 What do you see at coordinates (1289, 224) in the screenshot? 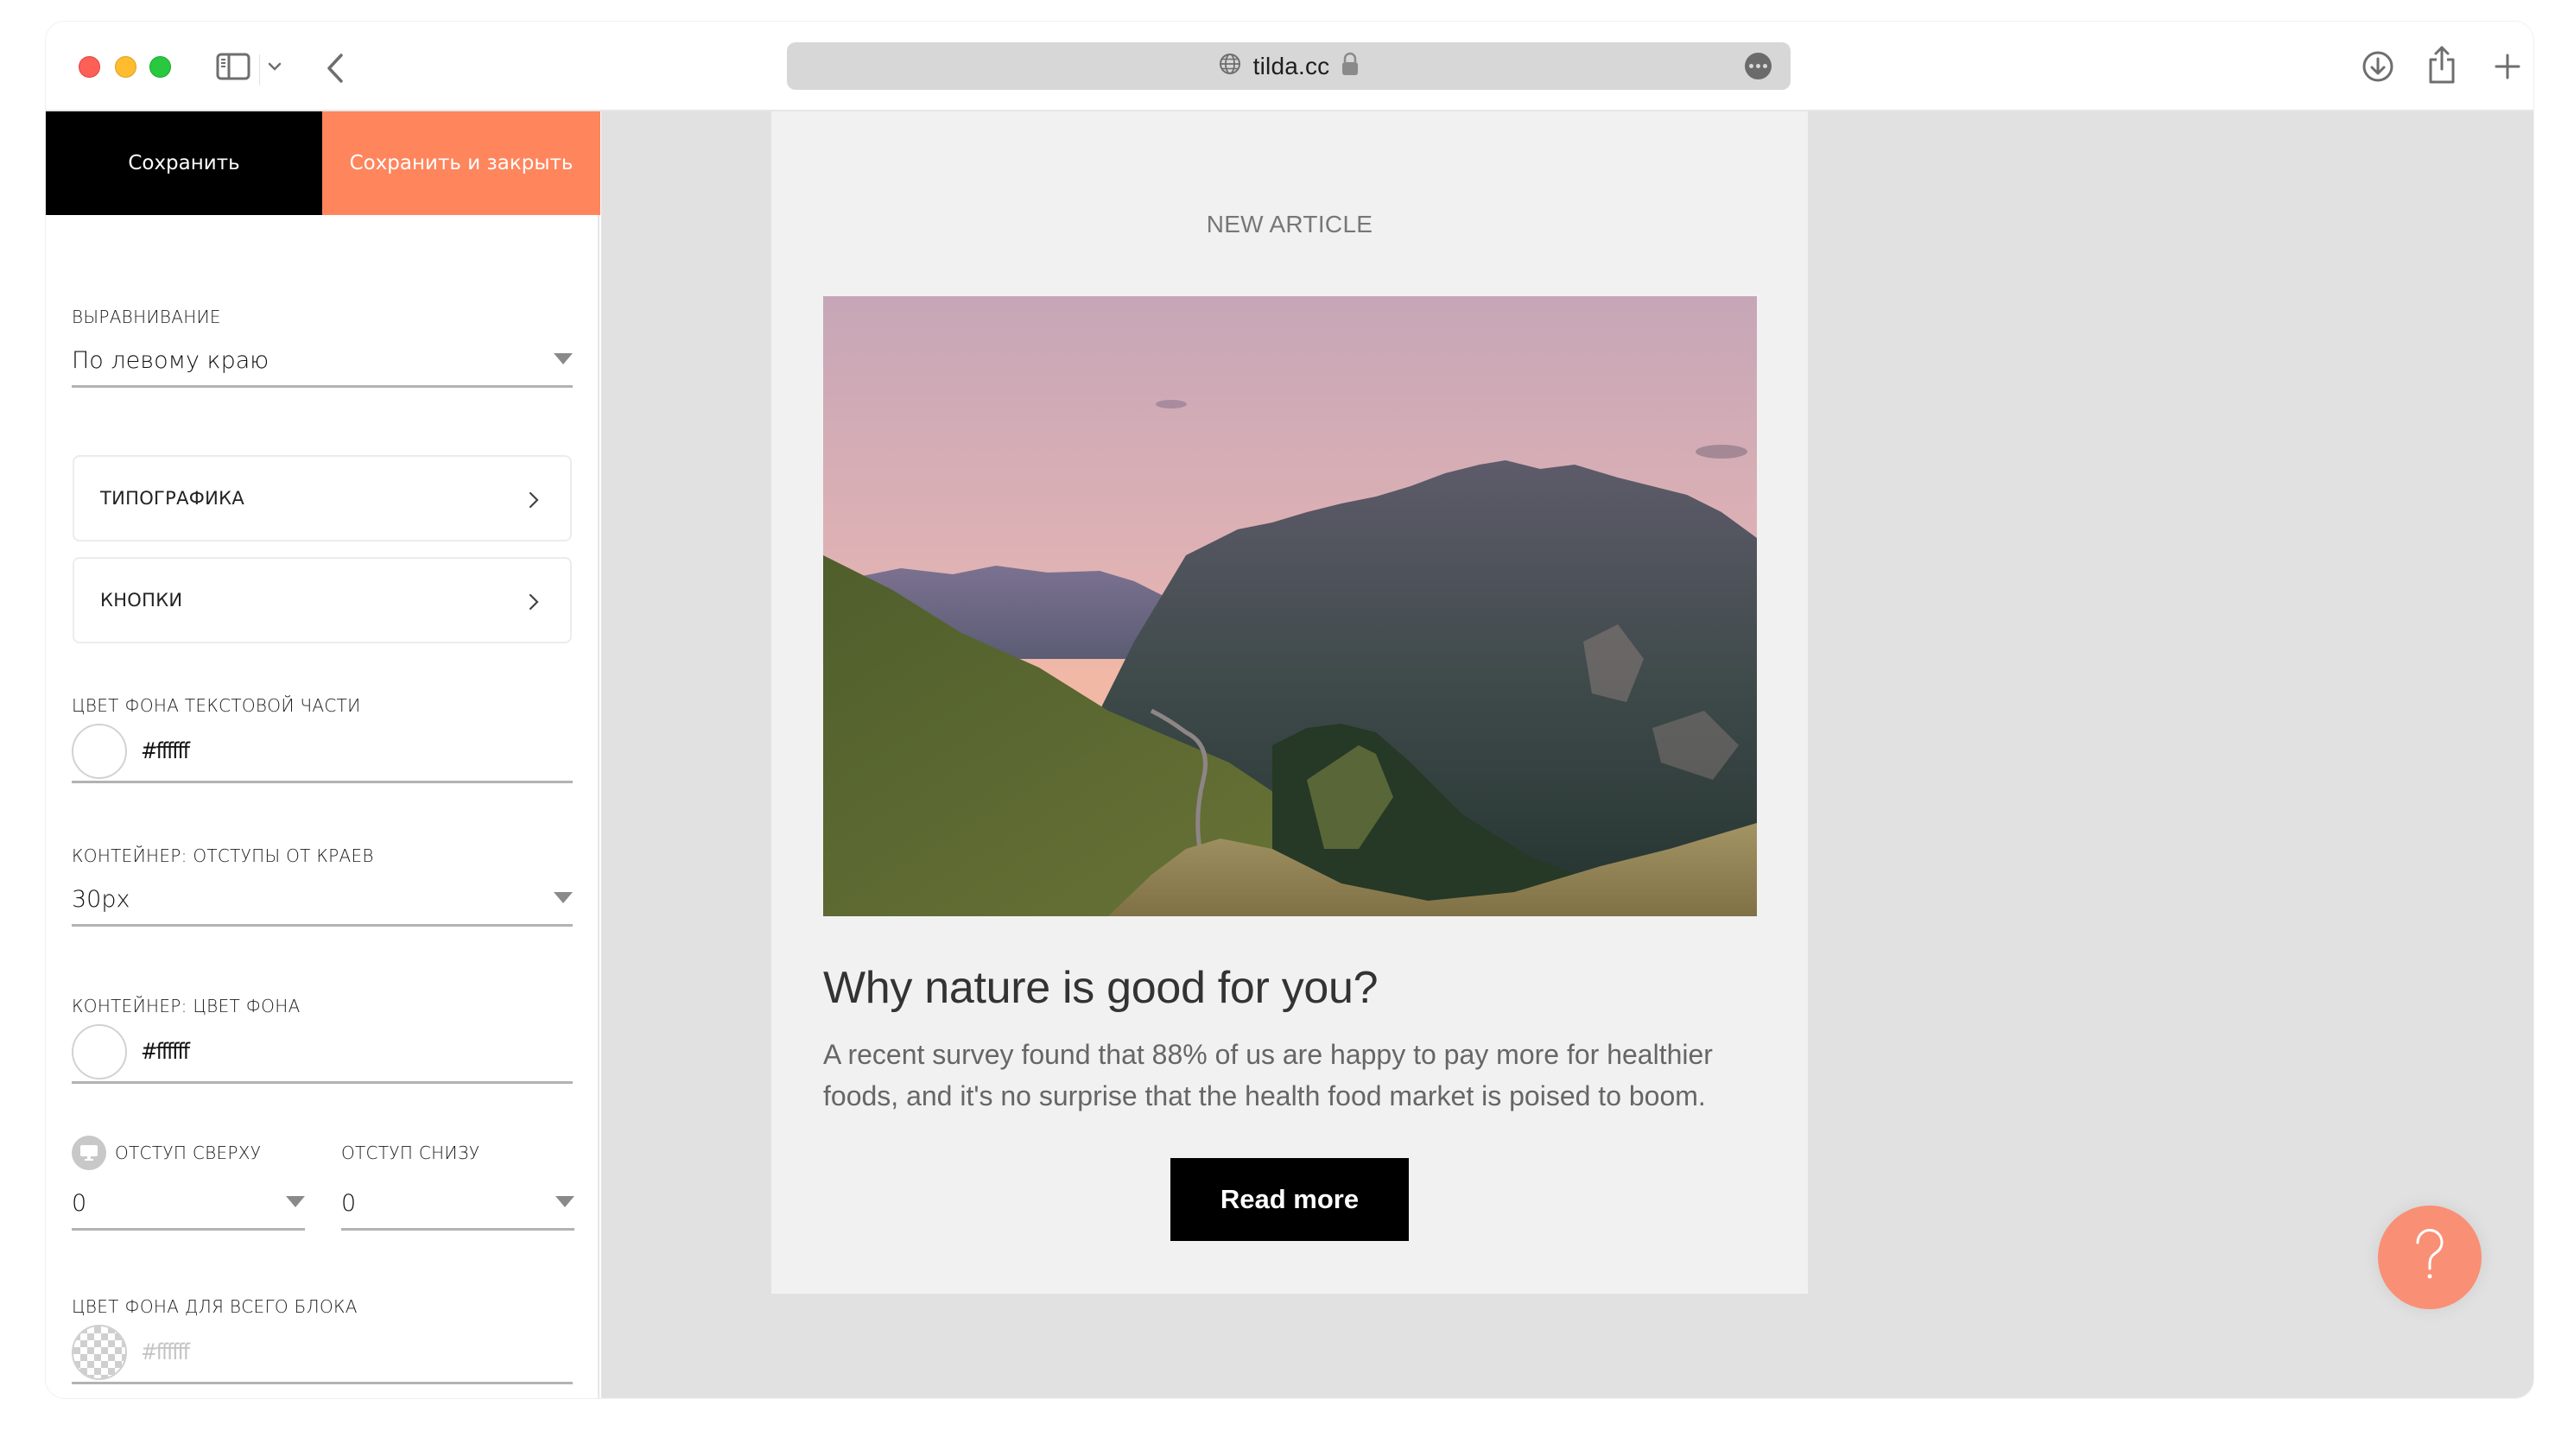
I see `article-kicker: NEW ARTICLE` at bounding box center [1289, 224].